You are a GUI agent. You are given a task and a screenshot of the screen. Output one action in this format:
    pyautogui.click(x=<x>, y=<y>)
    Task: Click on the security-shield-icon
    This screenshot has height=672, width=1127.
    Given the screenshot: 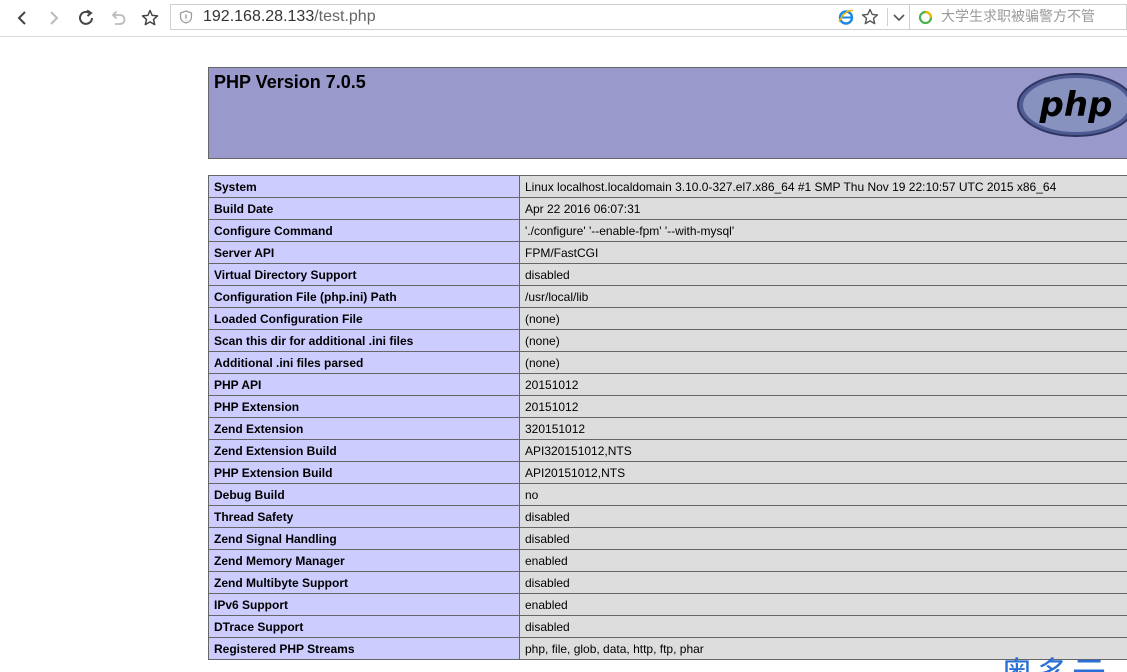 What is the action you would take?
    pyautogui.click(x=186, y=17)
    